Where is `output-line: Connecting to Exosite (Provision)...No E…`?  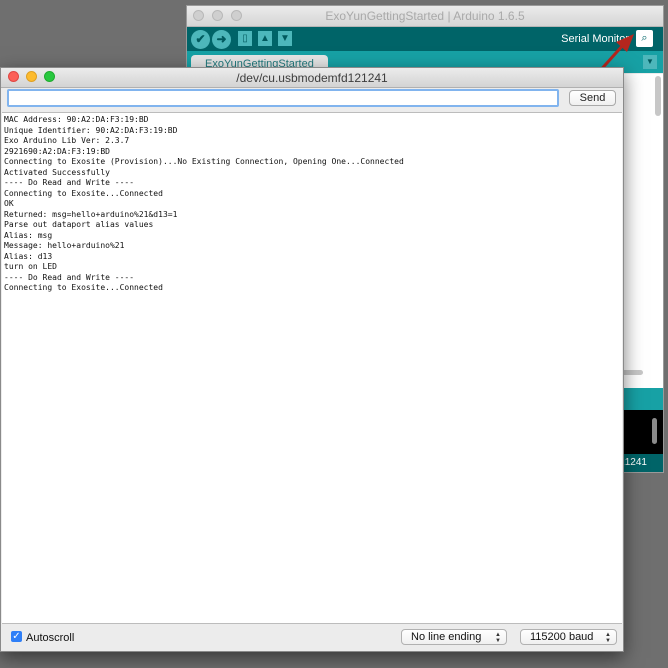 output-line: Connecting to Exosite (Provision)...No E… is located at coordinates (204, 161).